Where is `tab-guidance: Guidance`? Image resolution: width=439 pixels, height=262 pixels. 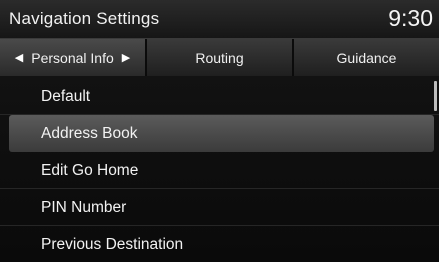 tab-guidance: Guidance is located at coordinates (366, 57).